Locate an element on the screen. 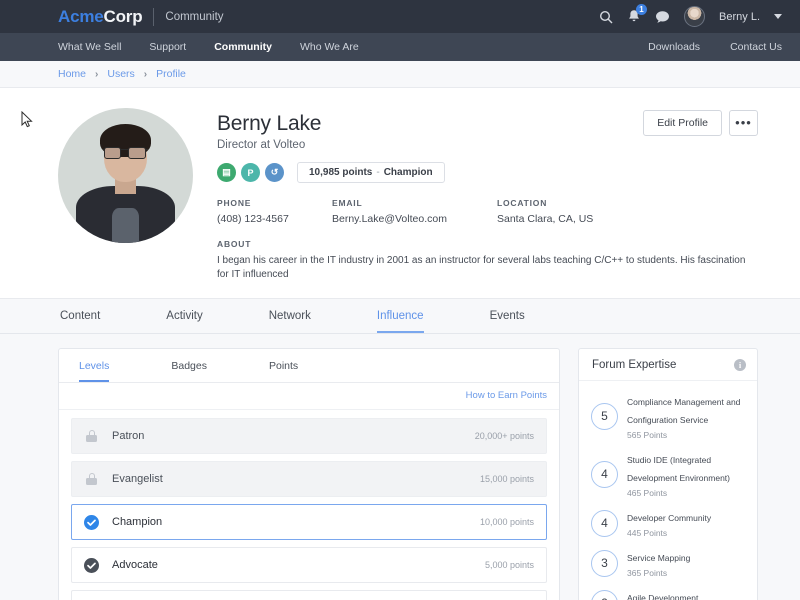 This screenshot has width=800, height=600. brand-subtitle: Community is located at coordinates (194, 16).